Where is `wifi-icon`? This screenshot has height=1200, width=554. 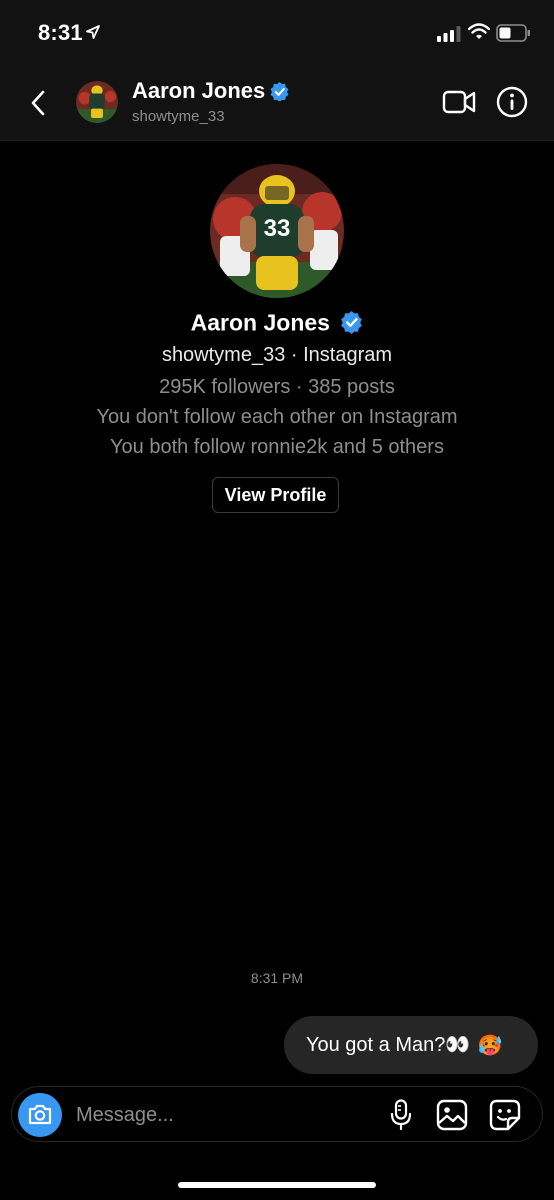
wifi-icon is located at coordinates (479, 31).